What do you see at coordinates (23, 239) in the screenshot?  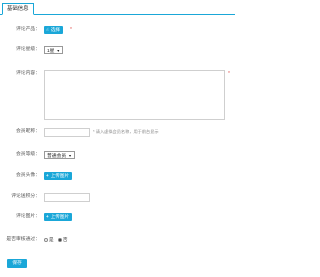 I see `approved-label: 是否审核通过：` at bounding box center [23, 239].